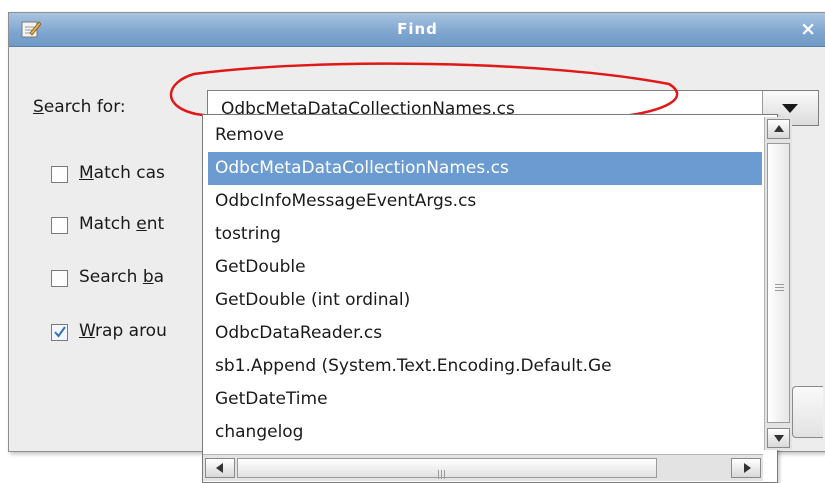 Image resolution: width=825 pixels, height=483 pixels. I want to click on match-entire-word-checkbox, so click(59, 225).